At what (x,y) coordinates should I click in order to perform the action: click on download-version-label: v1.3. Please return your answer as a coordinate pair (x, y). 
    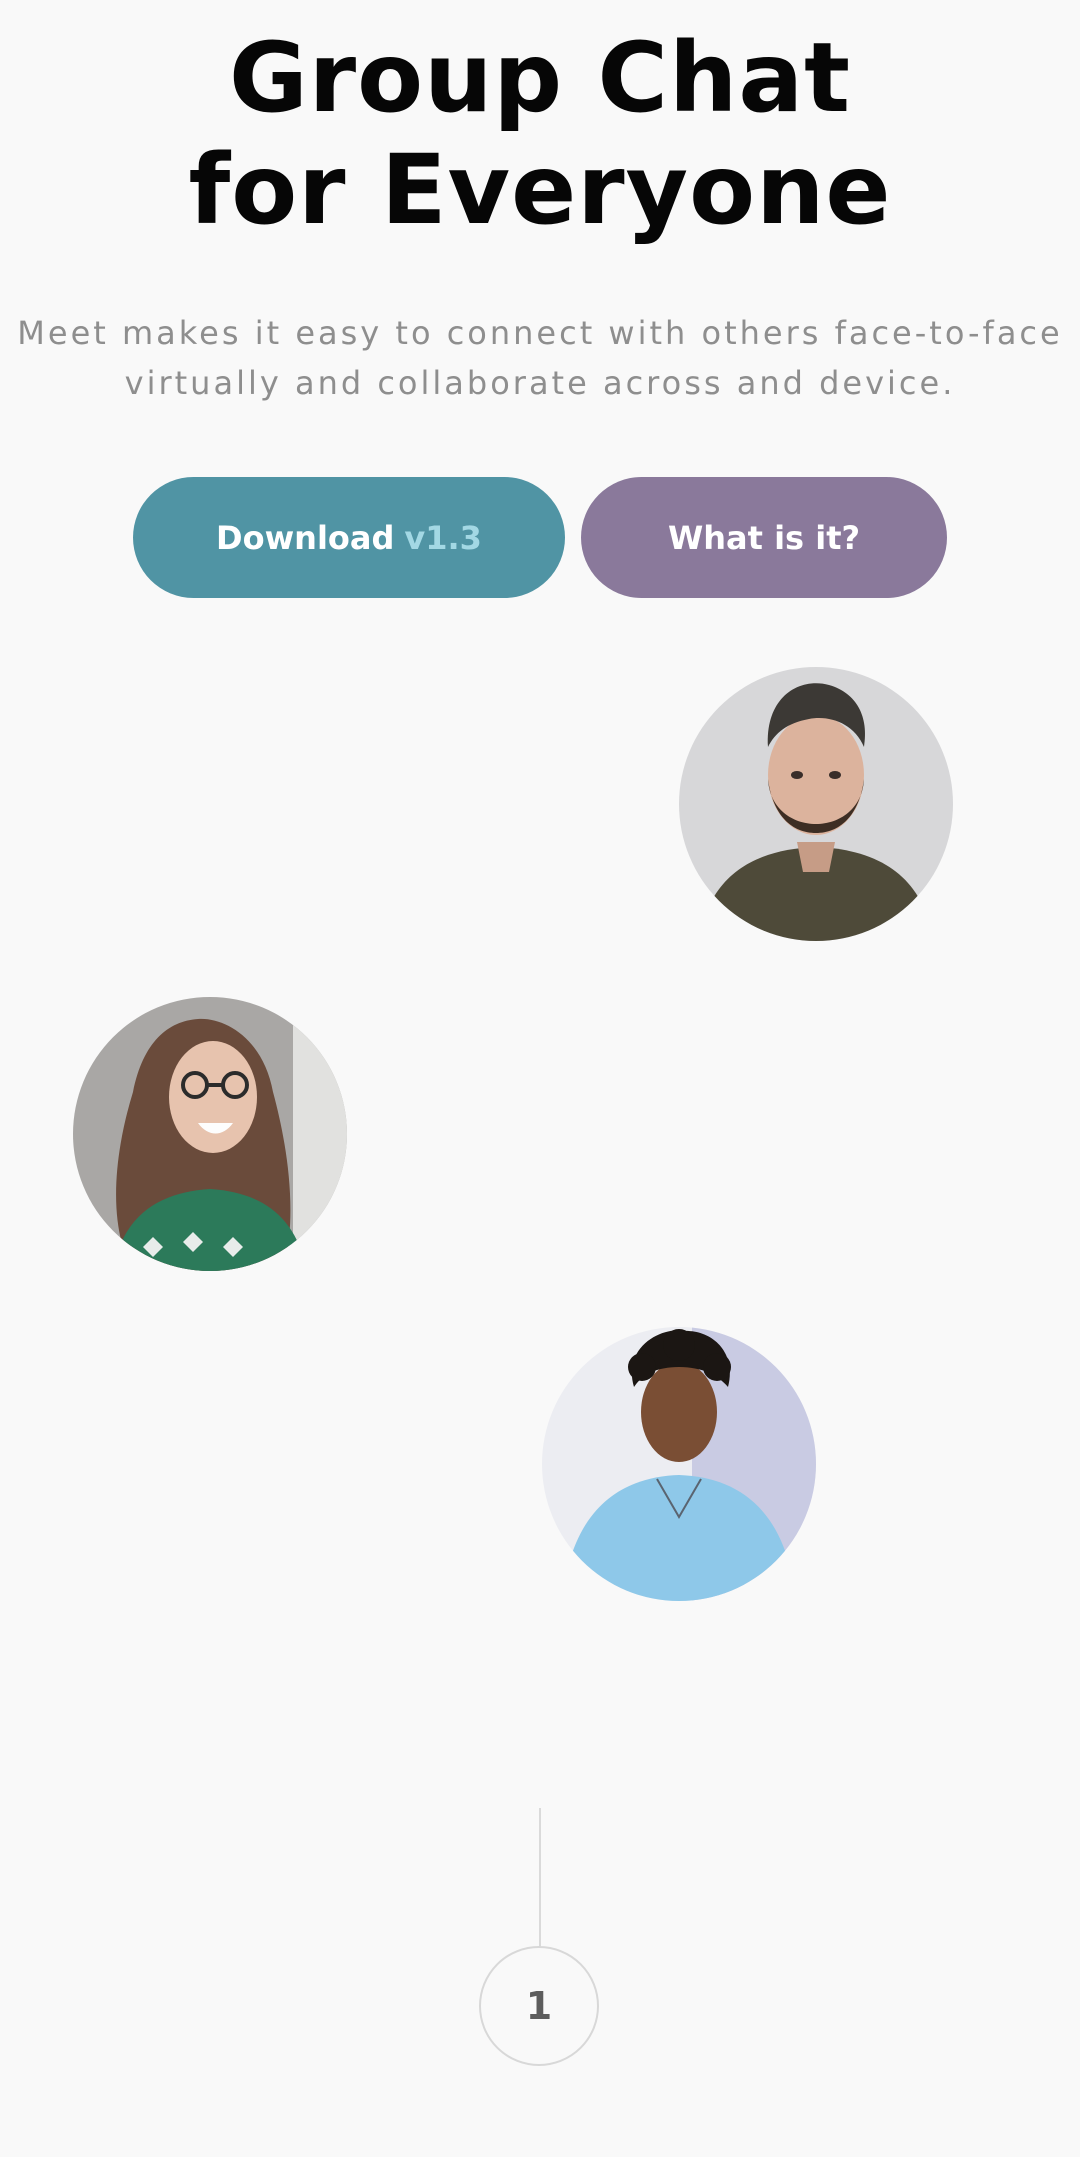
    Looking at the image, I should click on (443, 537).